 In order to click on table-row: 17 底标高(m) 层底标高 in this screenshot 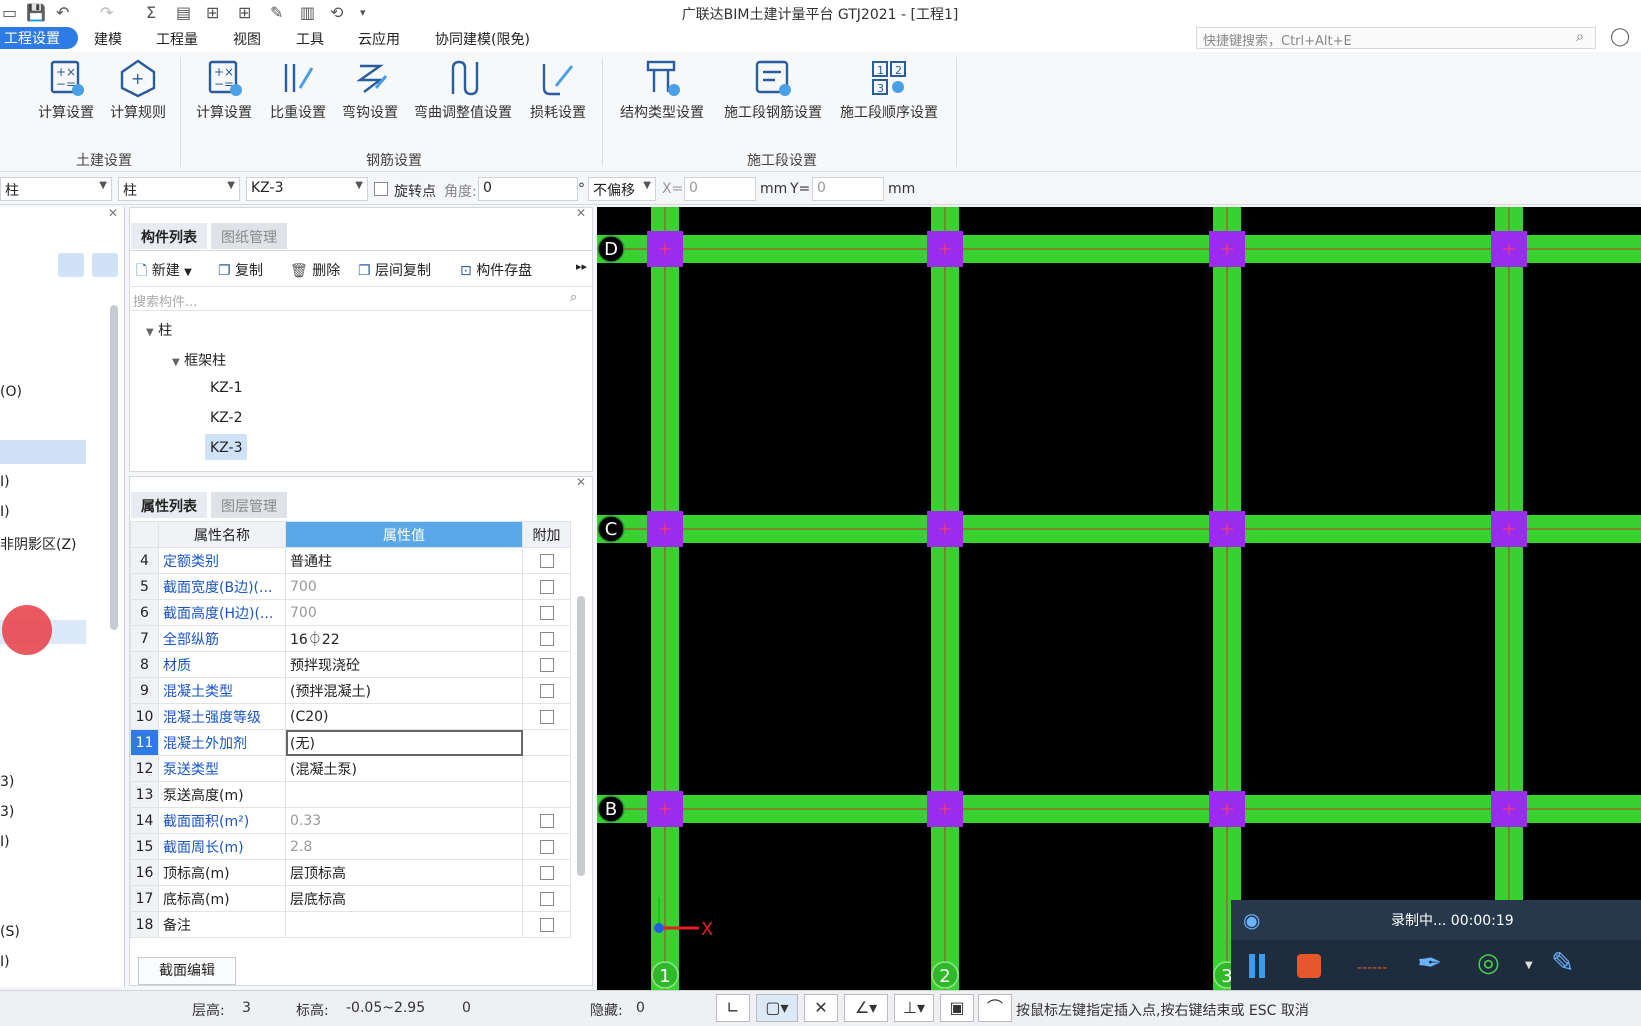, I will do `click(350, 898)`.